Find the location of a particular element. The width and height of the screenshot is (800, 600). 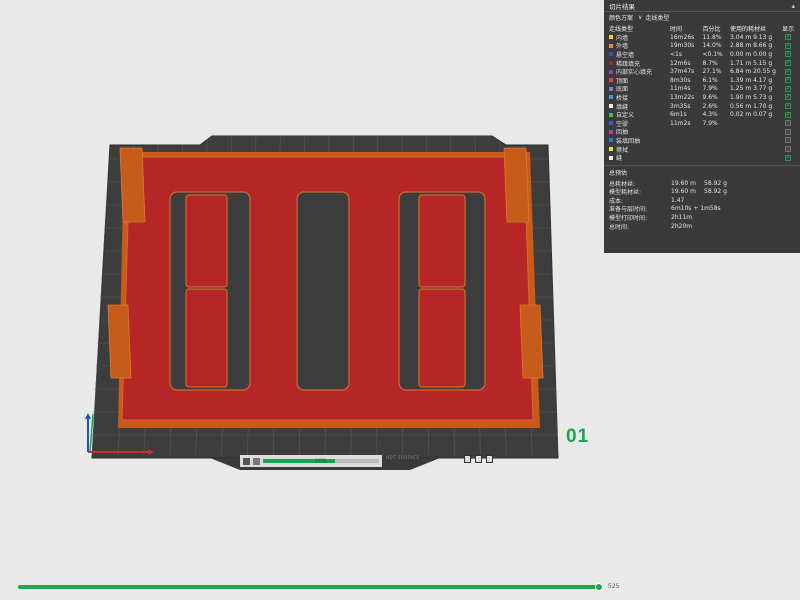

row-percent: 4.3% is located at coordinates (710, 115).